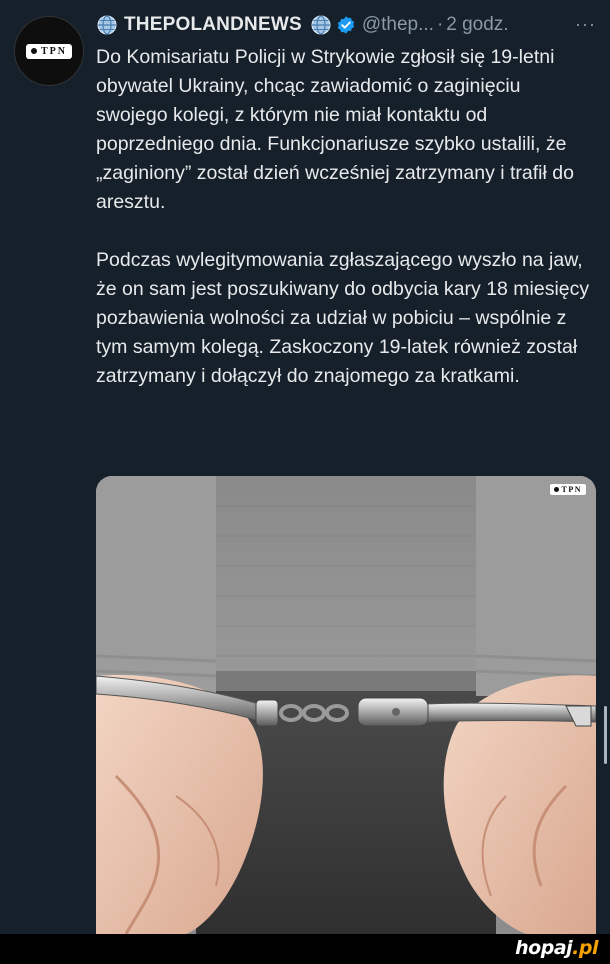 Image resolution: width=610 pixels, height=964 pixels. I want to click on more-options-icon: ···, so click(585, 24).